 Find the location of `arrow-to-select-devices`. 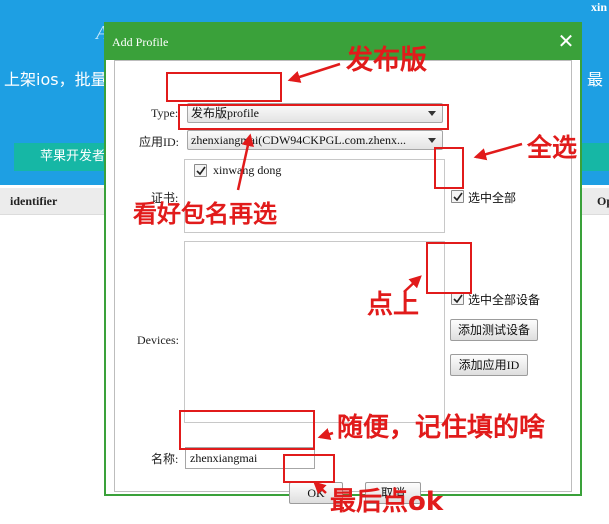

arrow-to-select-devices is located at coordinates (412, 284).